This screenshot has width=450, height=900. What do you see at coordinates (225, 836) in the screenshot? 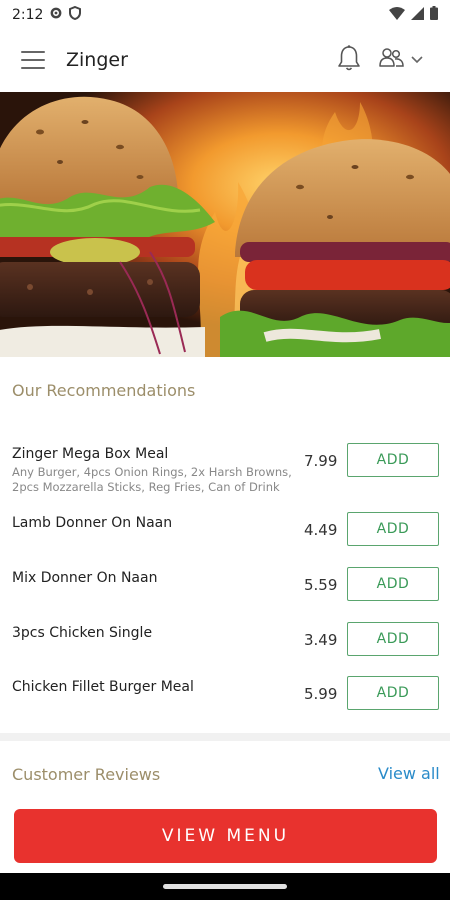
I see `view-menu-button: VIEW MENU` at bounding box center [225, 836].